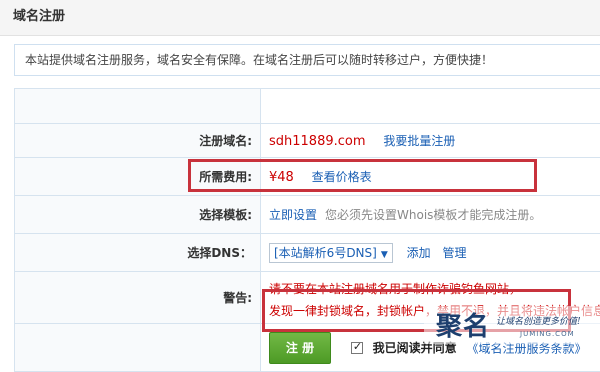 Image resolution: width=600 pixels, height=372 pixels. Describe the element at coordinates (434, 289) in the screenshot. I see `warning-line-1: 请不要在本站注册域名用于制作诈骗钓鱼网站，` at that location.